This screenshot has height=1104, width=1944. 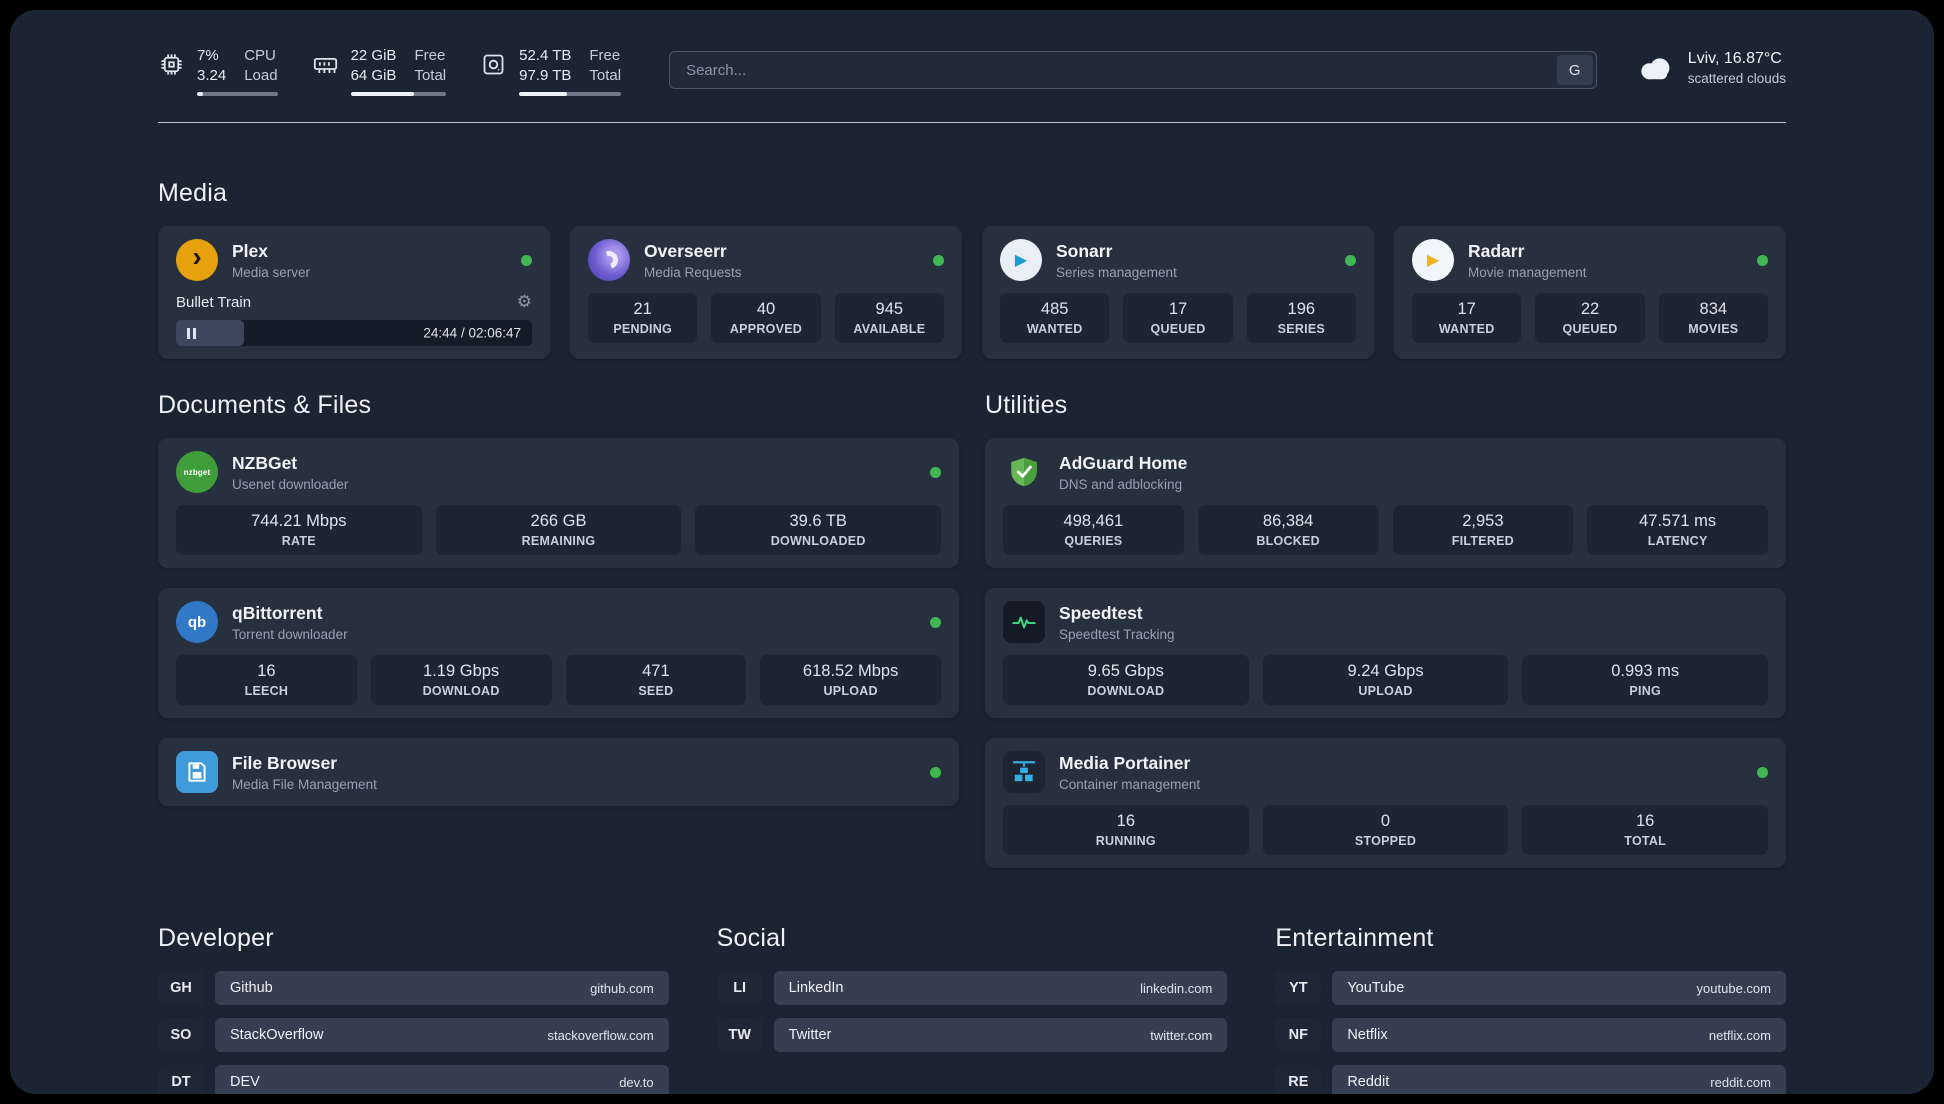 I want to click on bookmark-dev: DT DEV dev.to, so click(x=413, y=1079).